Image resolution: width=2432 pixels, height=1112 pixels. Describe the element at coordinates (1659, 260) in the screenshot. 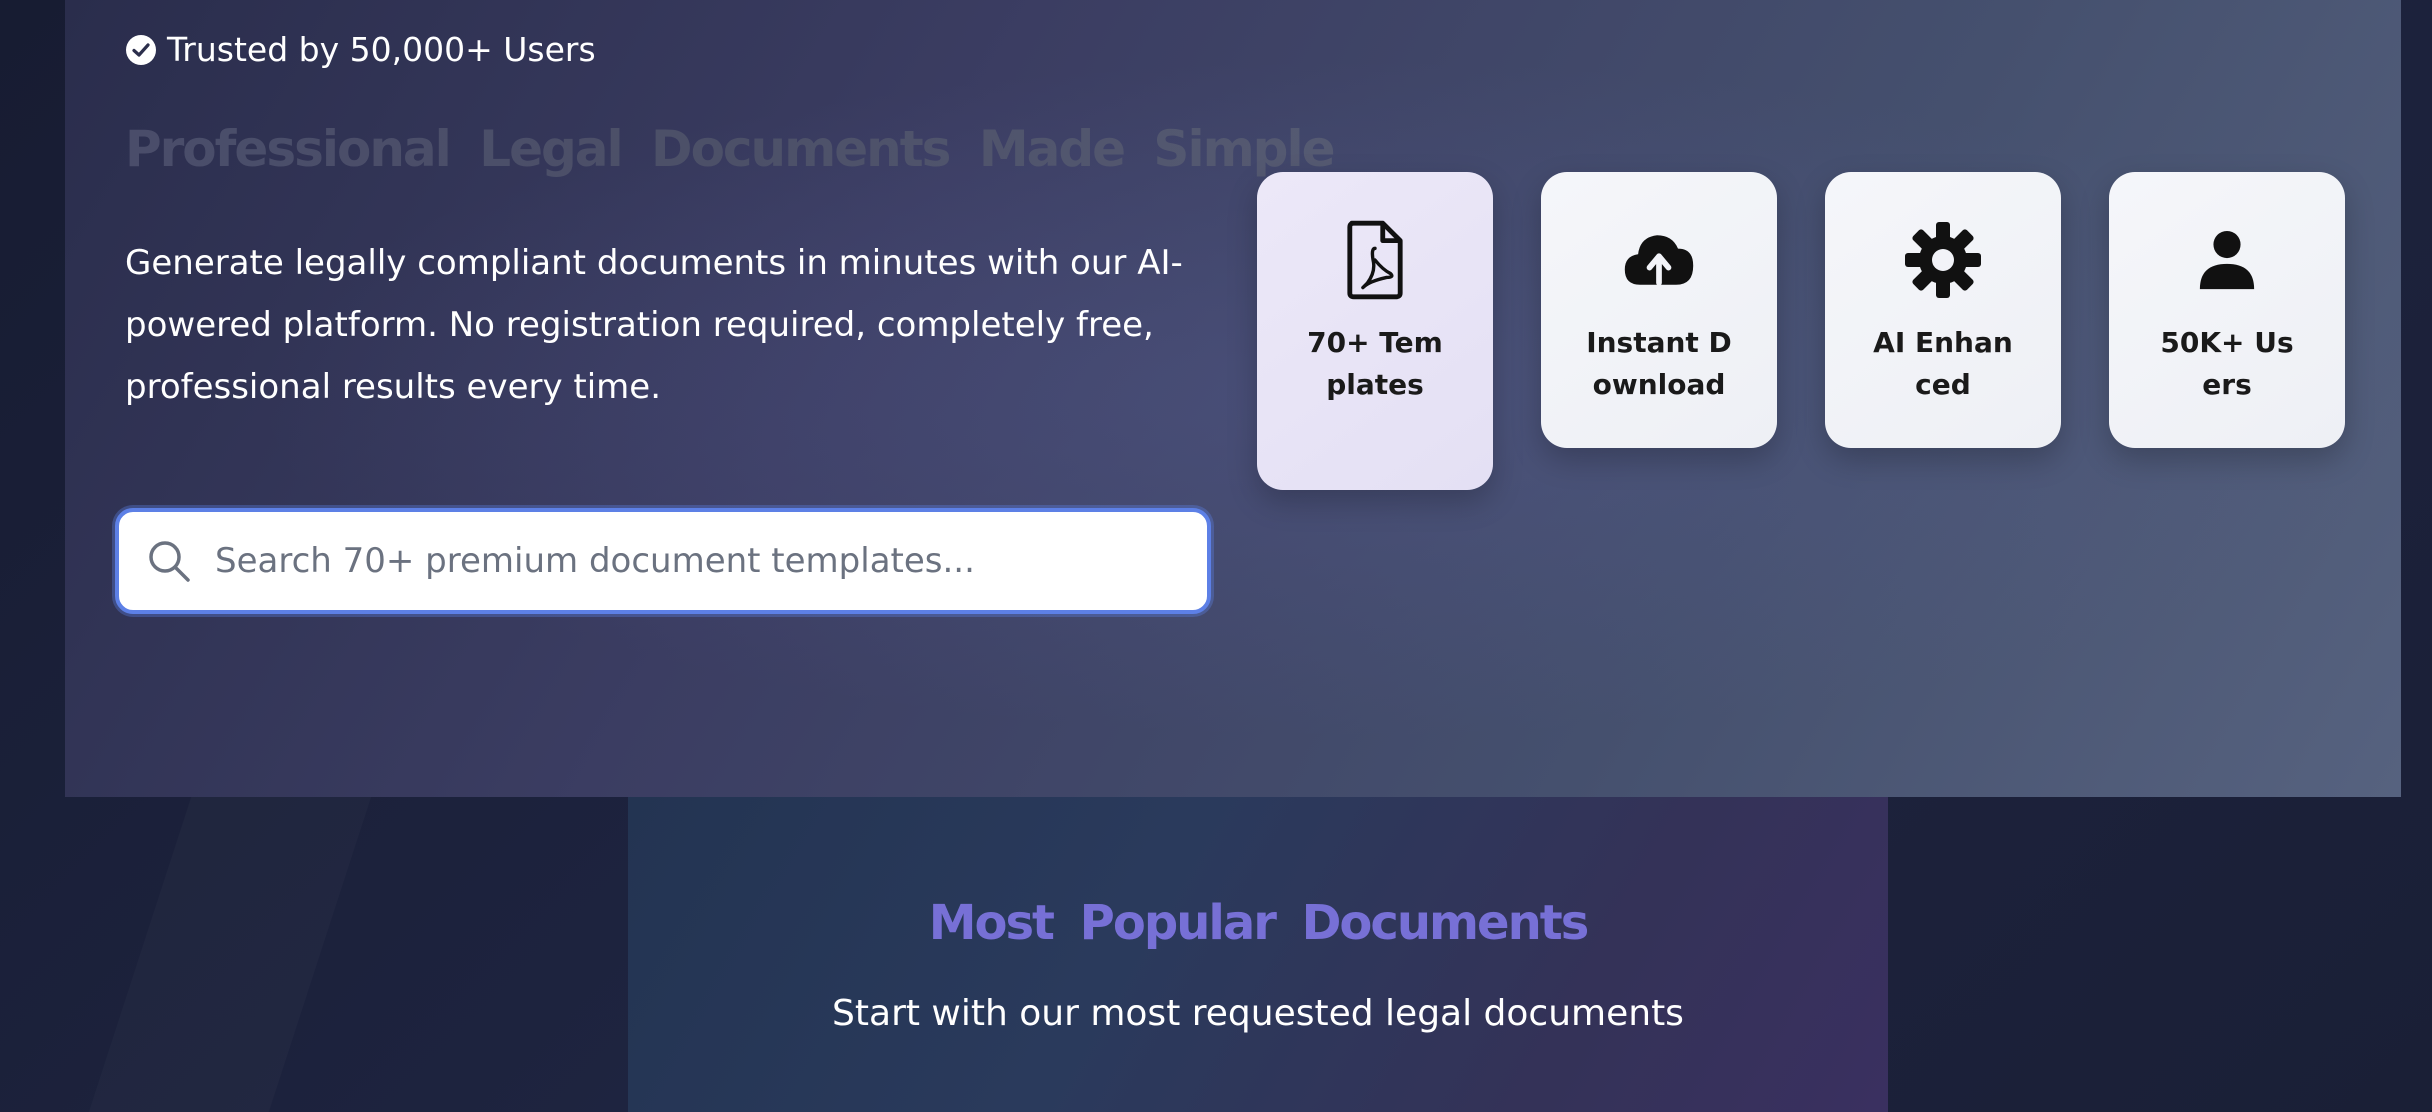

I see `cloud-upload-icon` at that location.